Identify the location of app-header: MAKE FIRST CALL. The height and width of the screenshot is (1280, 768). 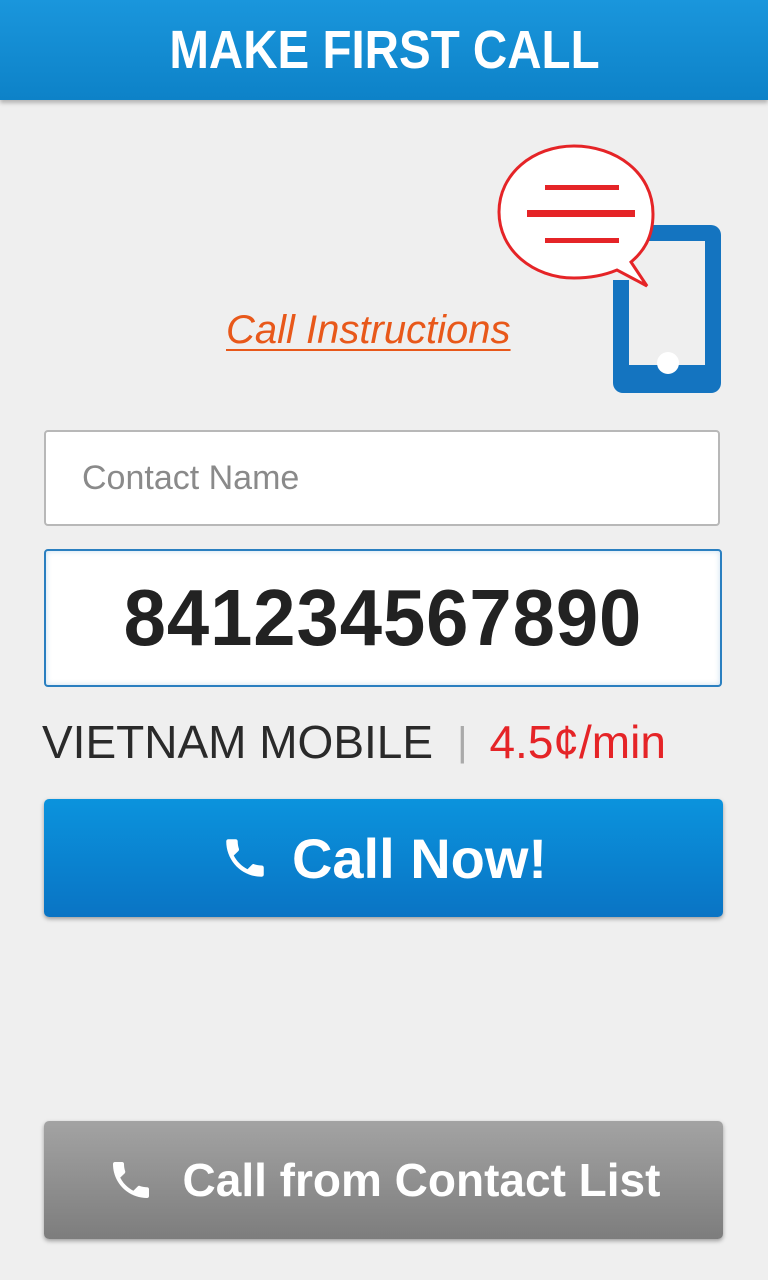
(384, 50).